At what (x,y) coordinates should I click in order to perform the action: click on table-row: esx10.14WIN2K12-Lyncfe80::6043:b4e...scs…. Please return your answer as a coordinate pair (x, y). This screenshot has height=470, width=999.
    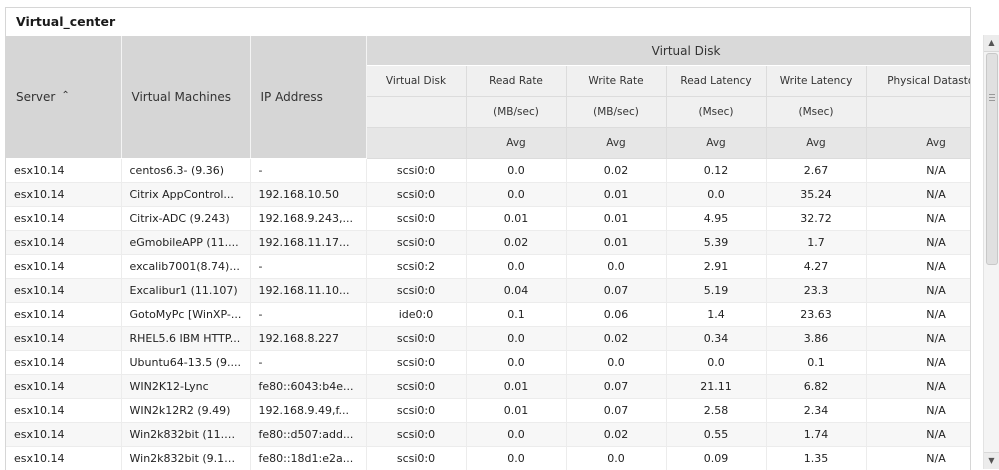
    Looking at the image, I should click on (488, 387).